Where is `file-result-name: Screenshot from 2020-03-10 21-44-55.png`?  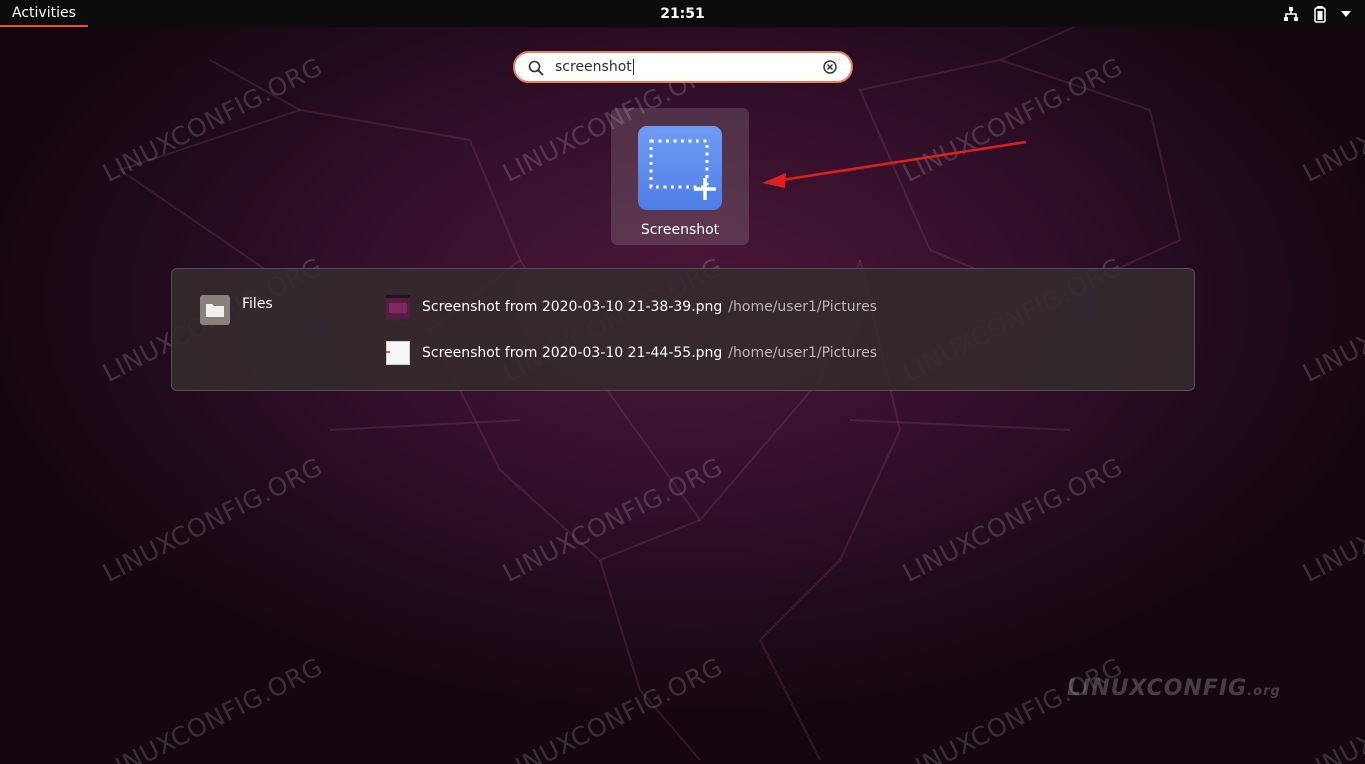
file-result-name: Screenshot from 2020-03-10 21-44-55.png is located at coordinates (572, 353).